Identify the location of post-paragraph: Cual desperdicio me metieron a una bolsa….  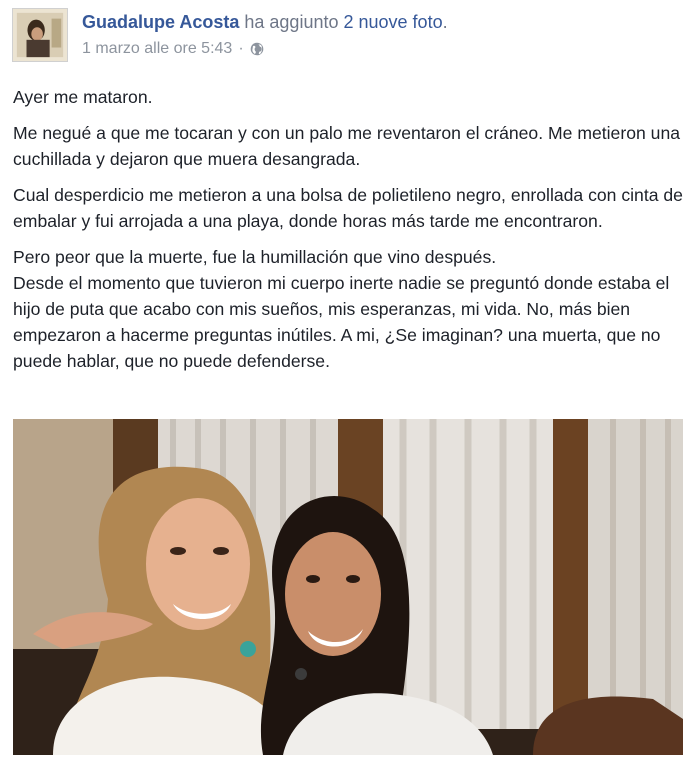
(348, 208).